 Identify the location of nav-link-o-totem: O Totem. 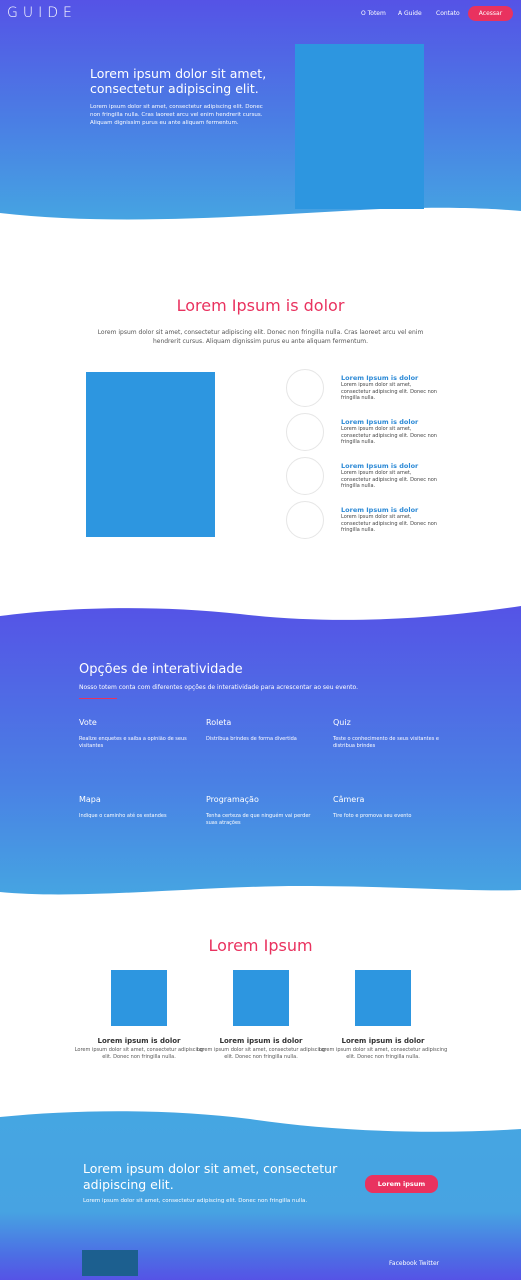
(373, 13).